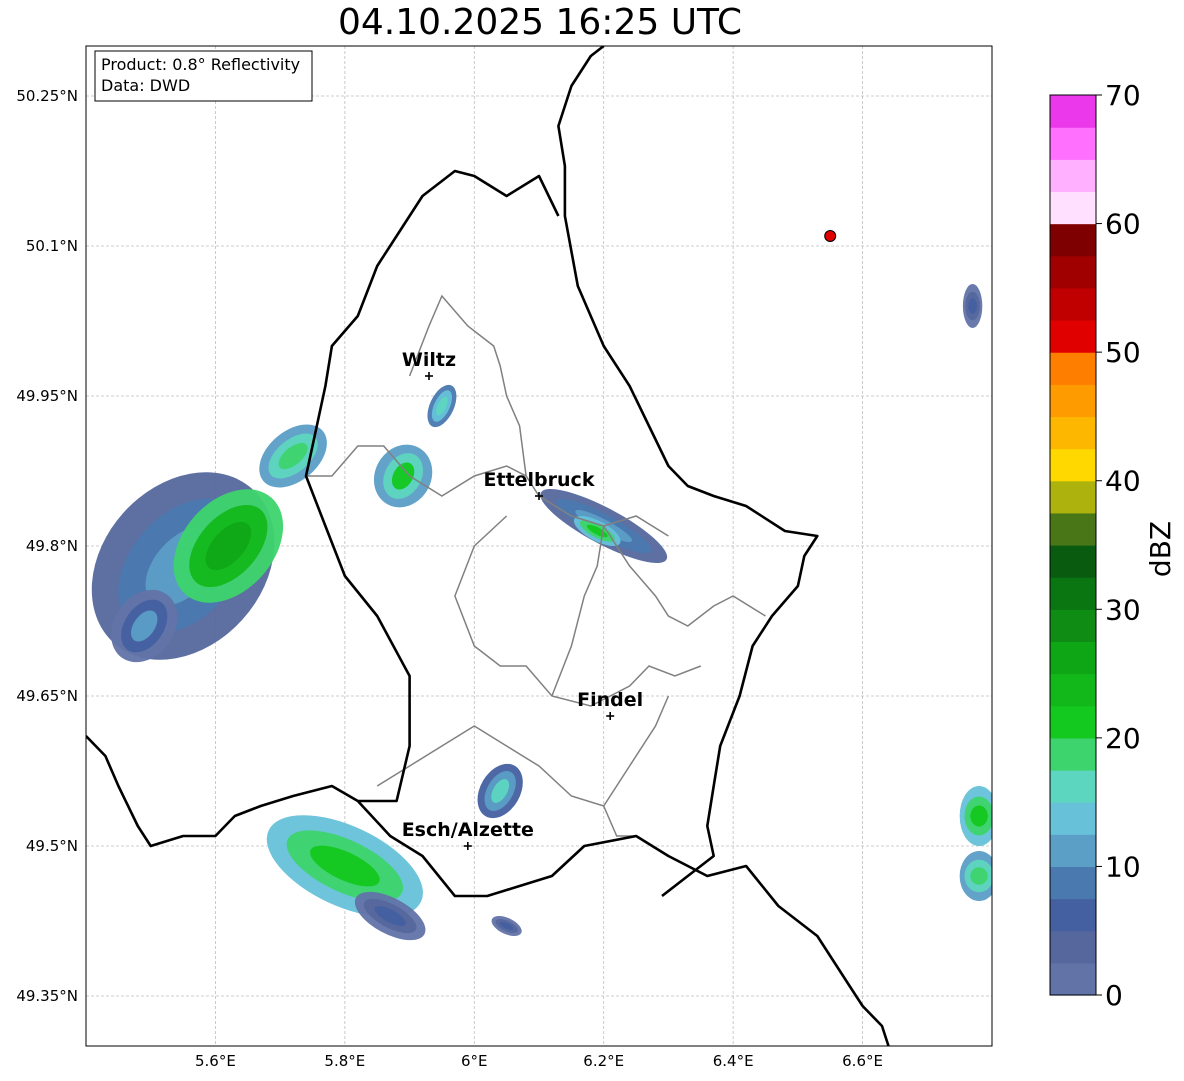 The image size is (1184, 1081). I want to click on colorbar-tick-label: 60, so click(1123, 224).